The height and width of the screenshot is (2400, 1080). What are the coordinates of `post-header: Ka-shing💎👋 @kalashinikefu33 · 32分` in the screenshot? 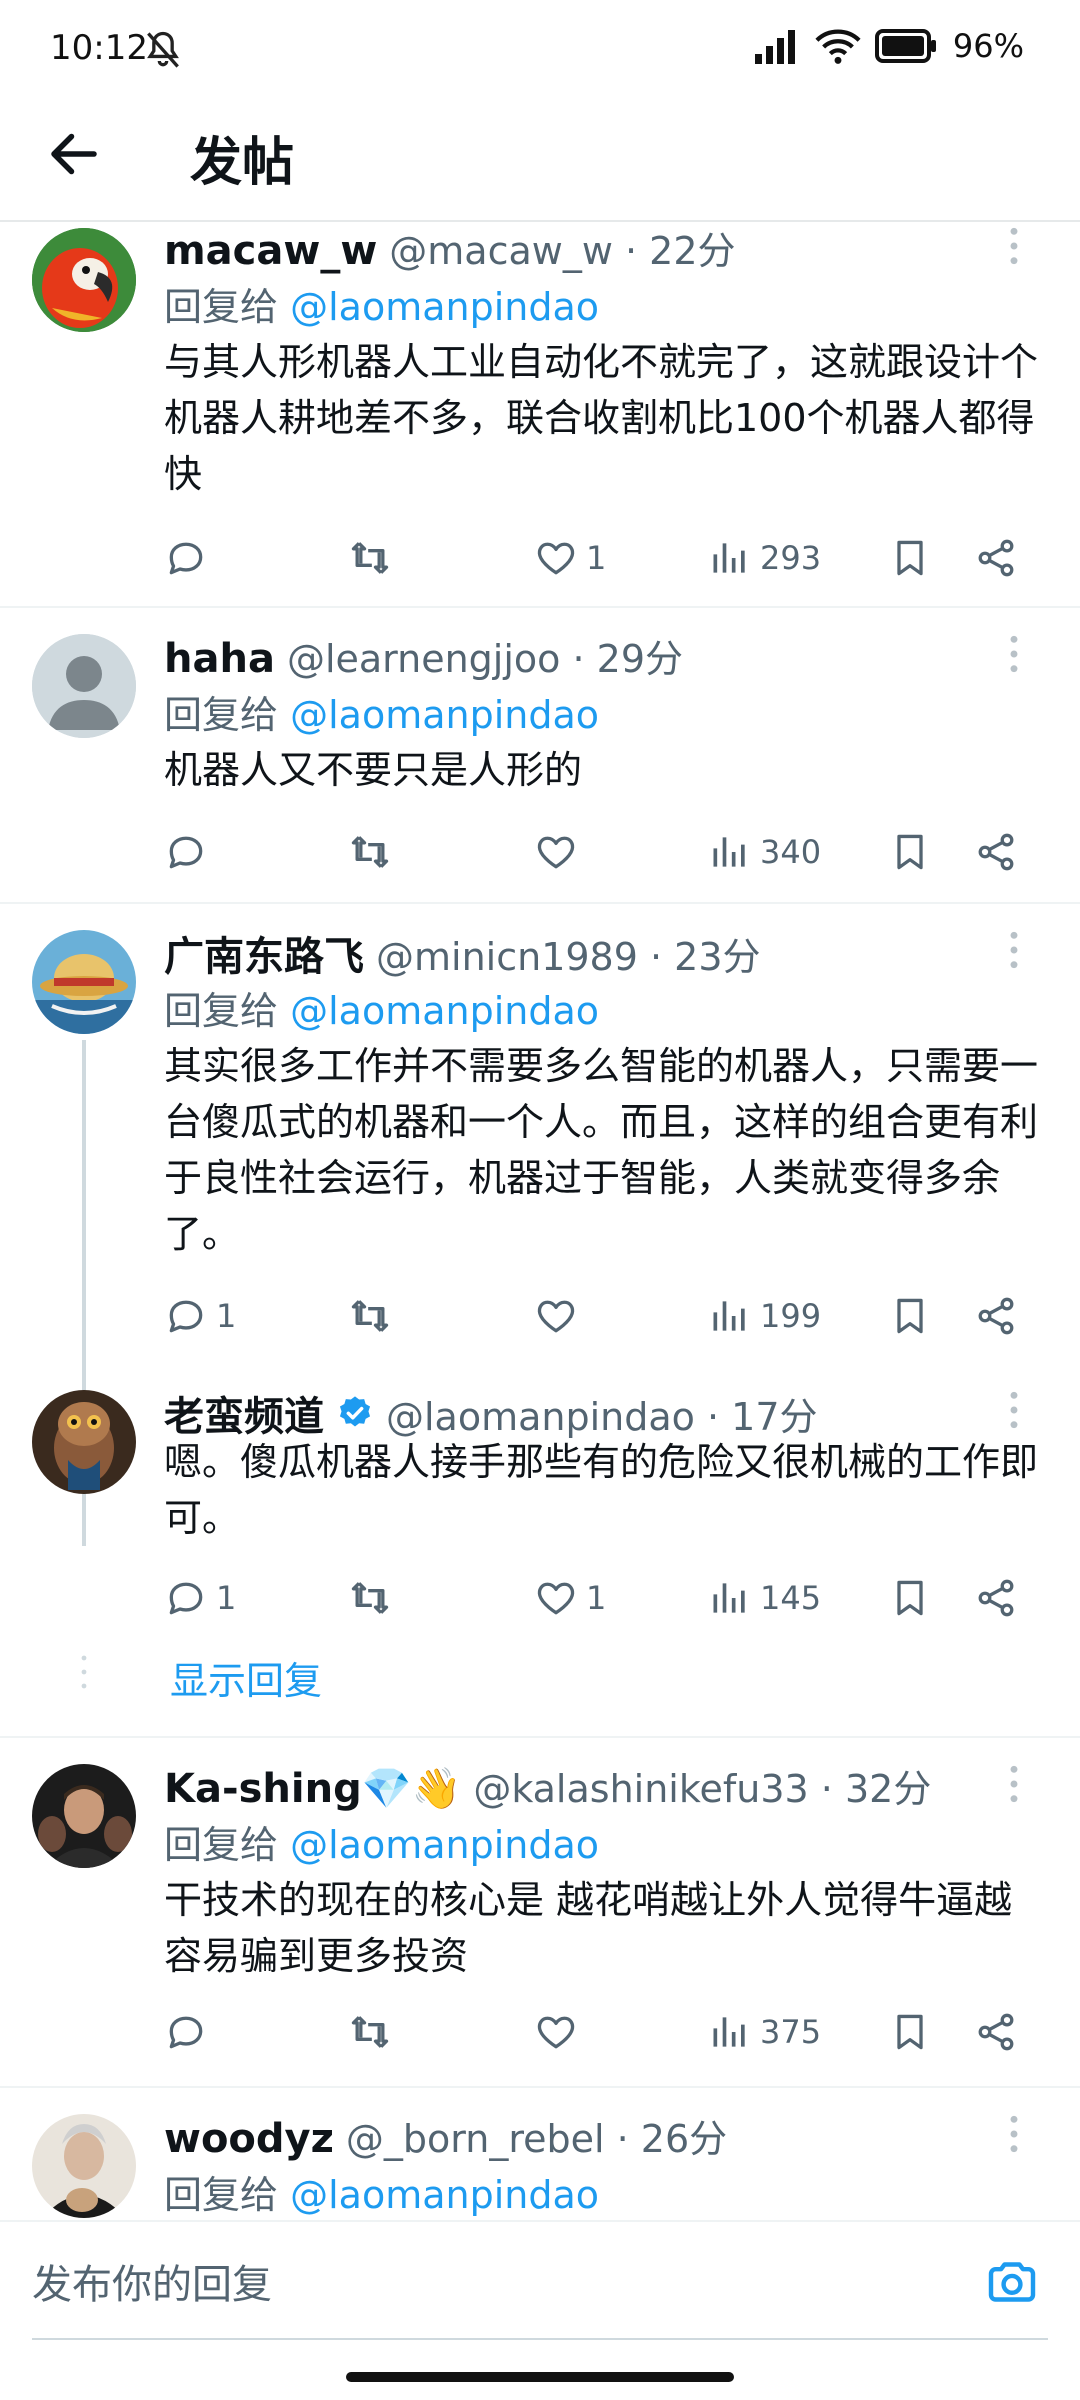 It's located at (577, 1785).